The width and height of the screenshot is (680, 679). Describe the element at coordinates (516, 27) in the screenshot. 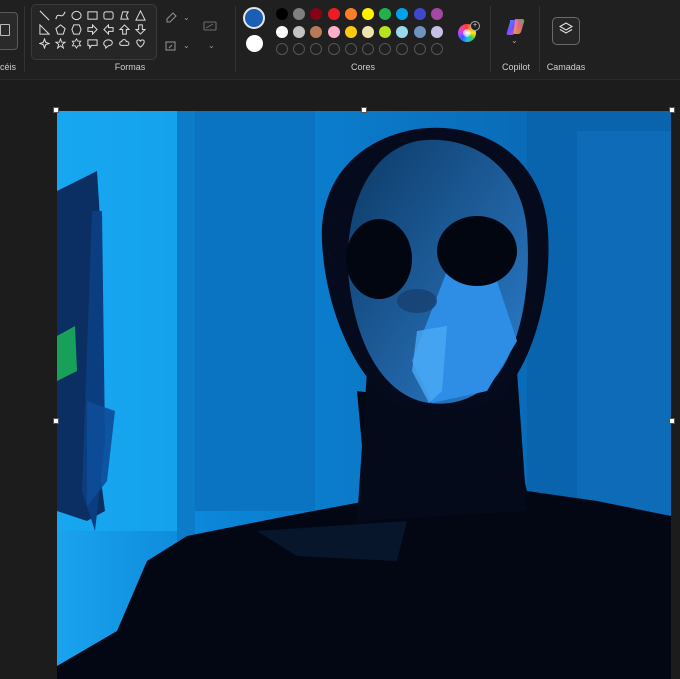

I see `copilot-icon` at that location.